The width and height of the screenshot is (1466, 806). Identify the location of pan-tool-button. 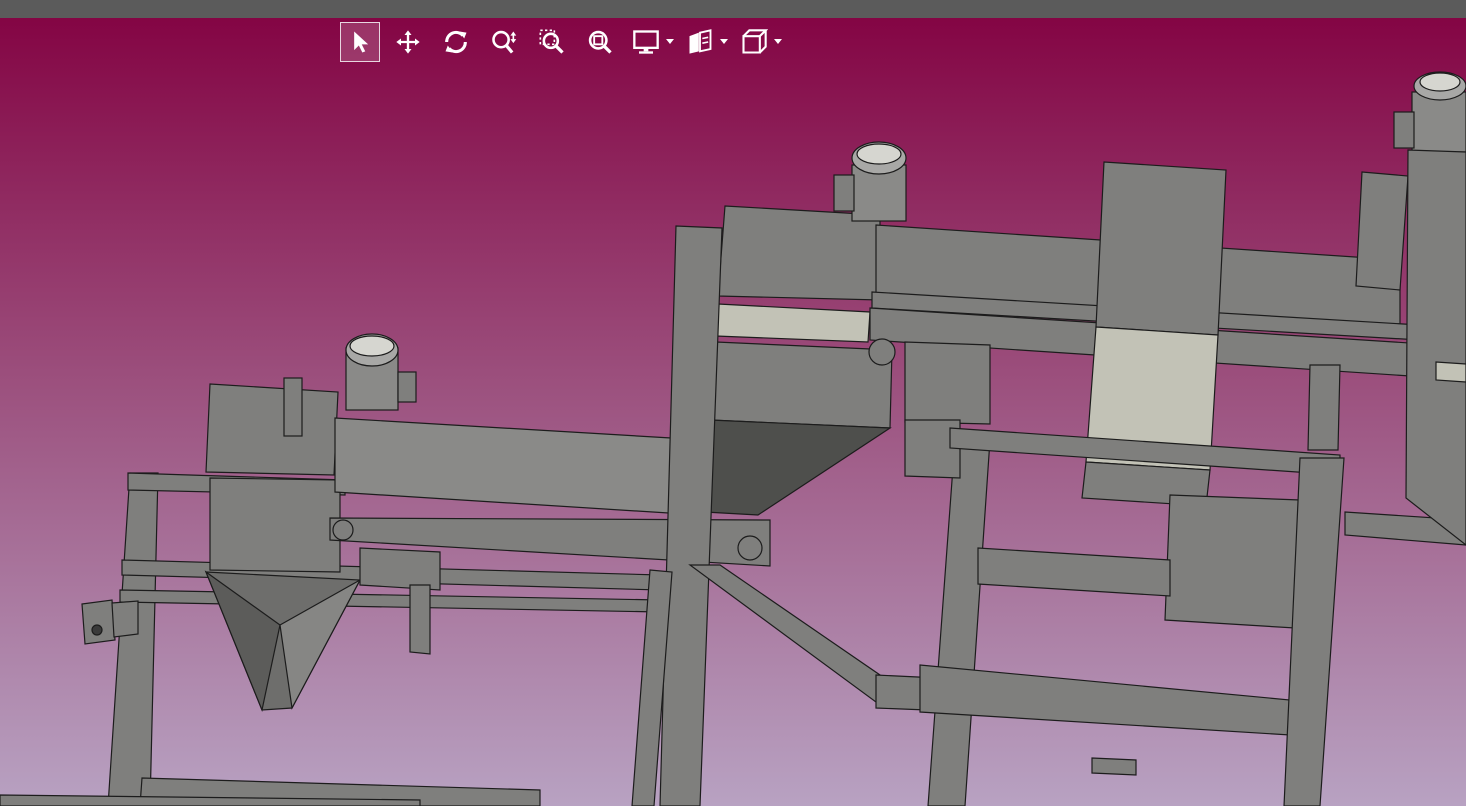
(408, 42).